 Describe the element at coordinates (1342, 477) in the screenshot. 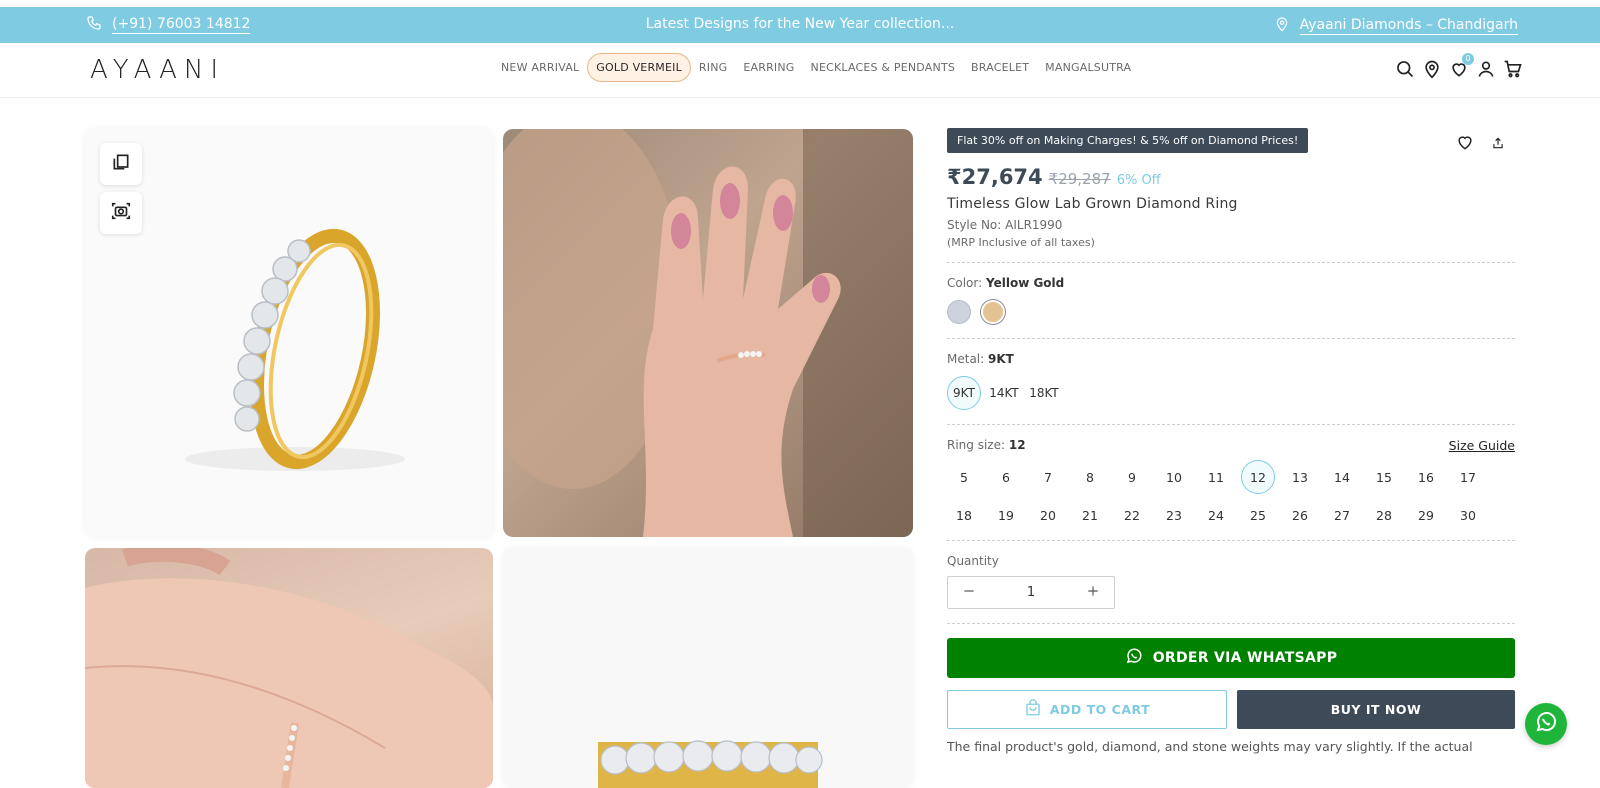

I see `size-option: 14` at that location.